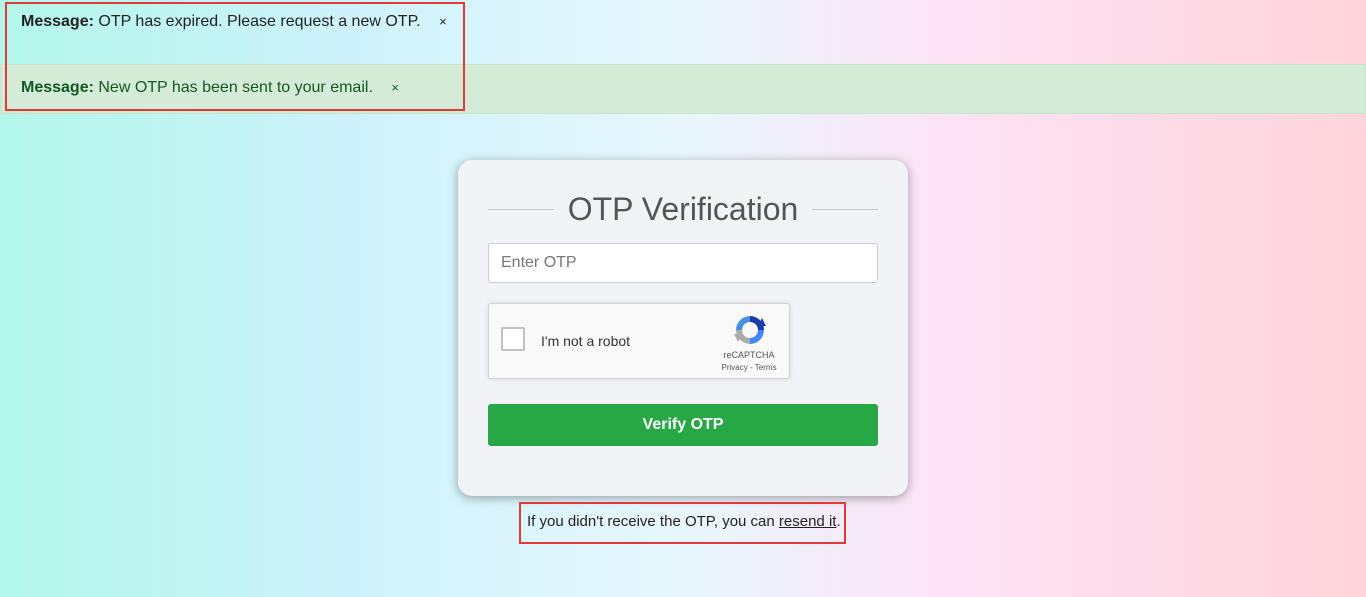 The image size is (1366, 597). I want to click on recaptcha-links: Privacy - Terms, so click(749, 367).